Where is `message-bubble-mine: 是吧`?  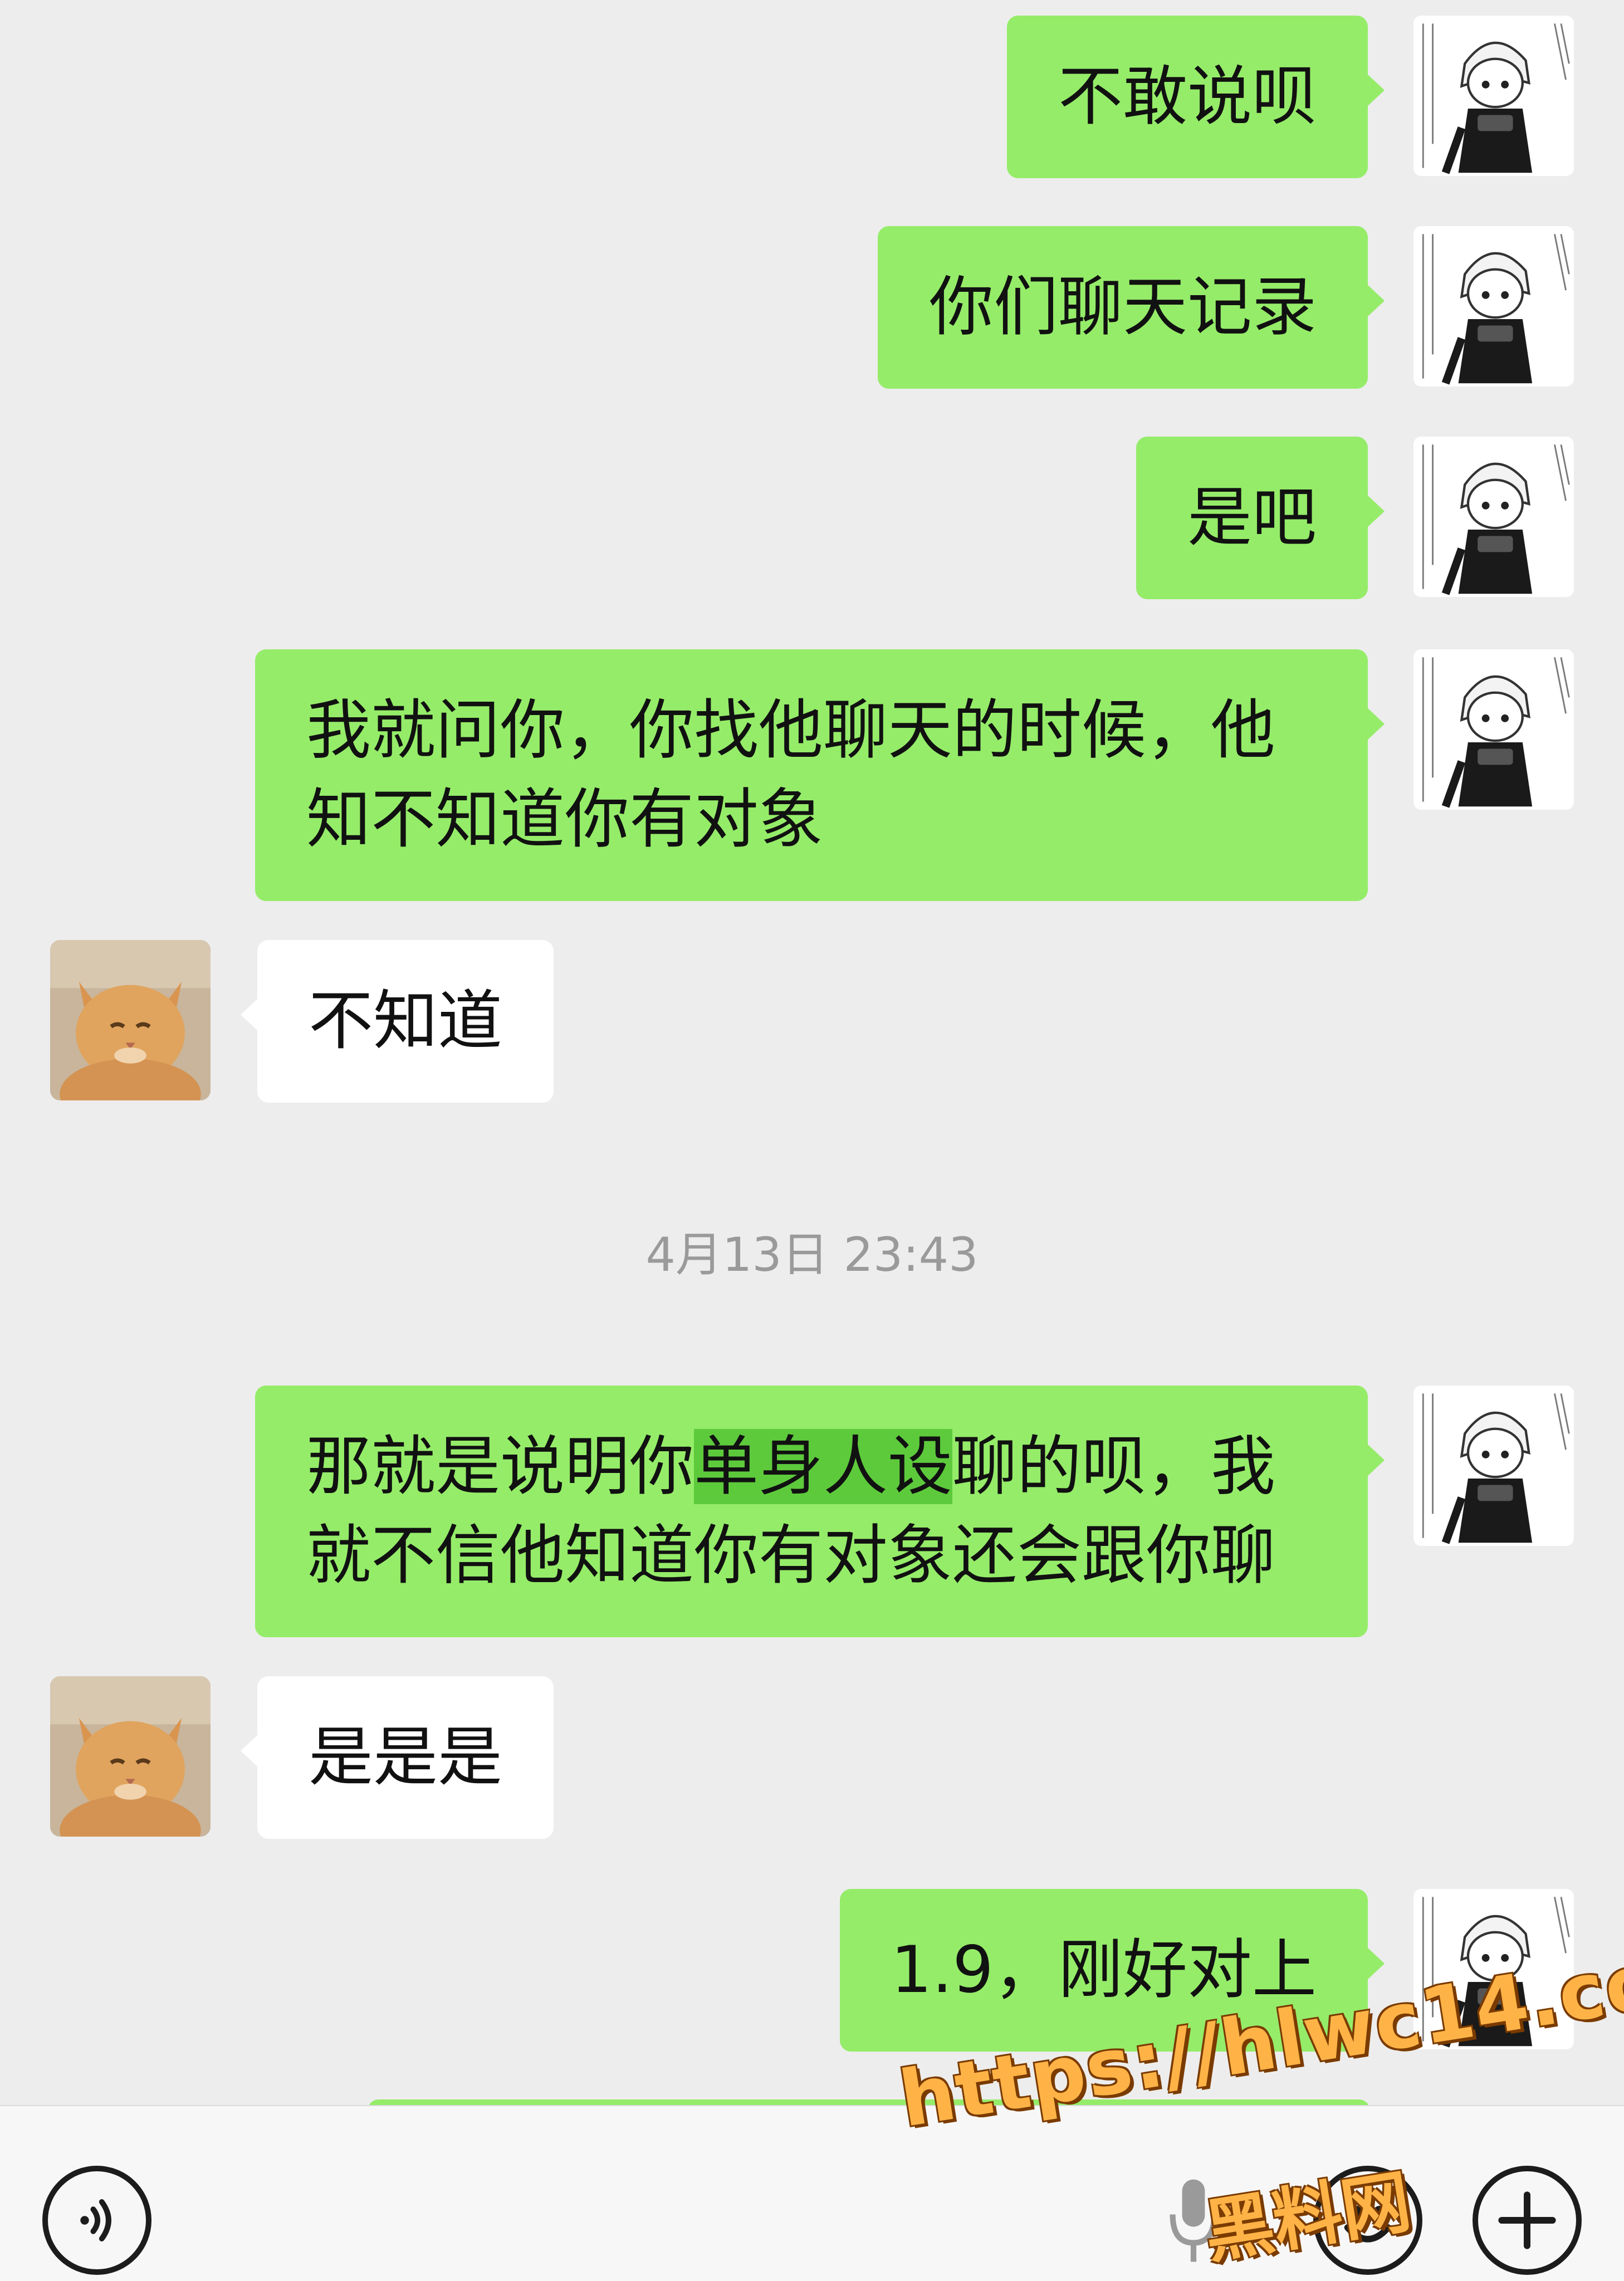
message-bubble-mine: 是吧 is located at coordinates (1260, 518).